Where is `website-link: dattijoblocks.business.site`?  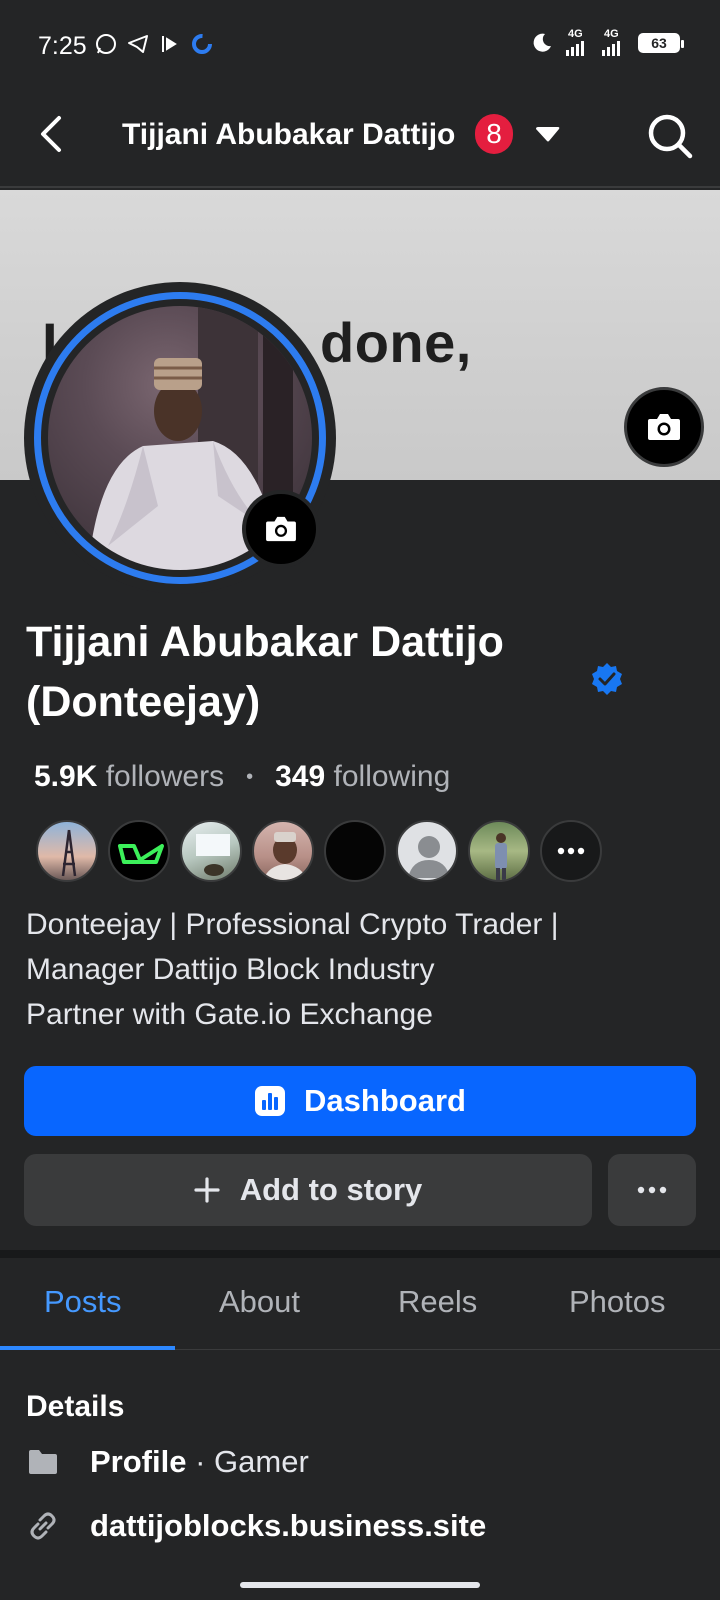 website-link: dattijoblocks.business.site is located at coordinates (288, 1526).